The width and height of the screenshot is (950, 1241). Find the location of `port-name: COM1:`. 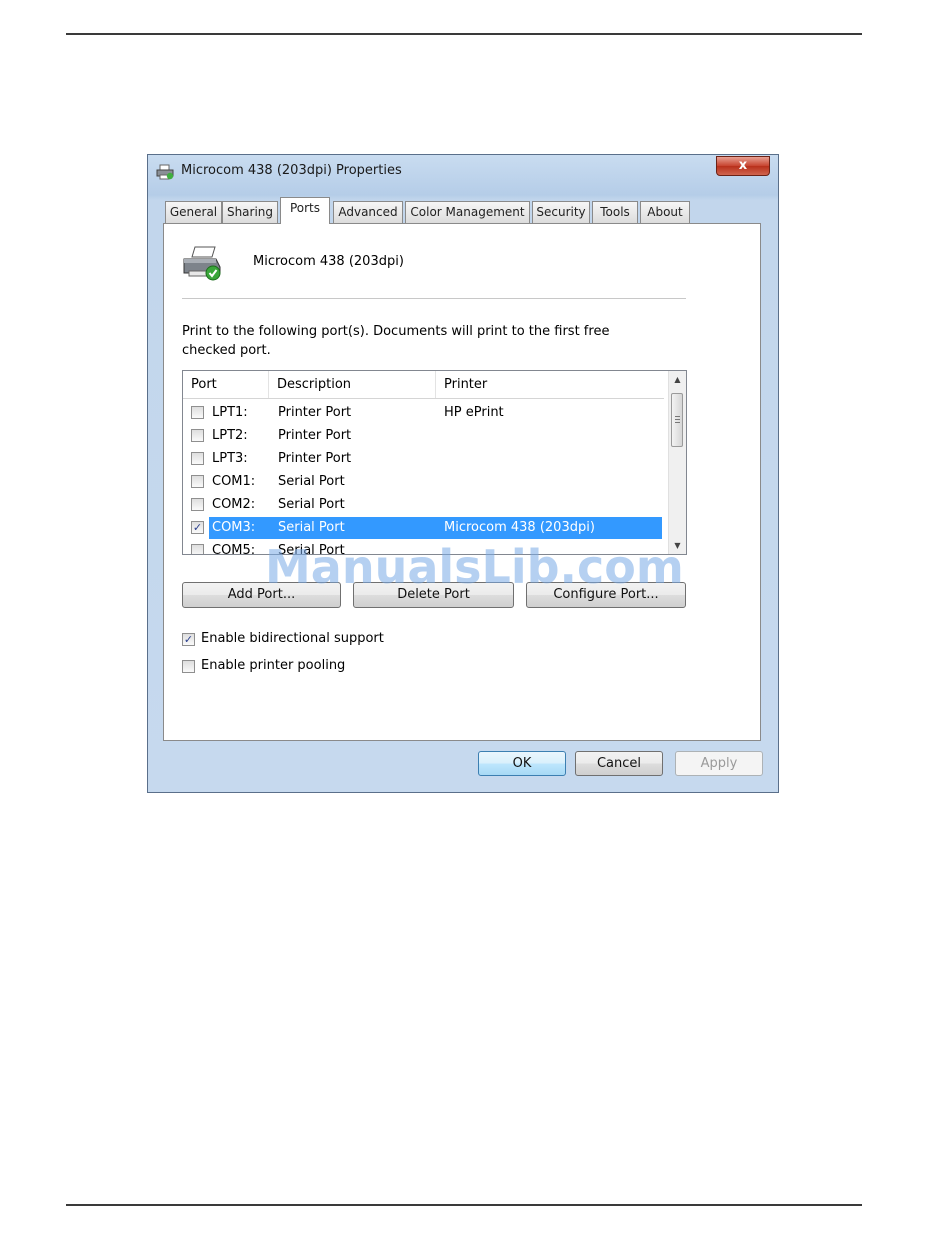

port-name: COM1: is located at coordinates (234, 481).